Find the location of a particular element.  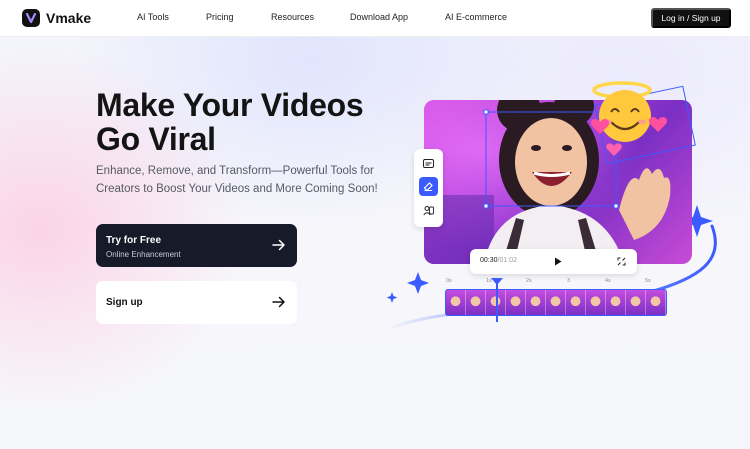

video-filmstrip is located at coordinates (556, 302).